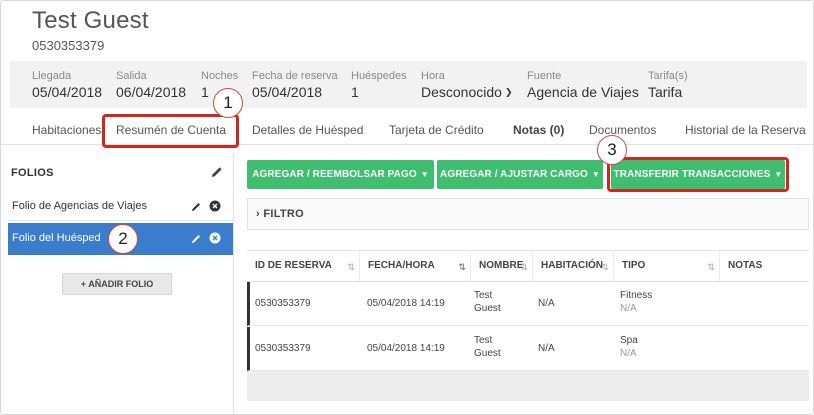  Describe the element at coordinates (461, 92) in the screenshot. I see `time-select-value: Desconocido` at that location.